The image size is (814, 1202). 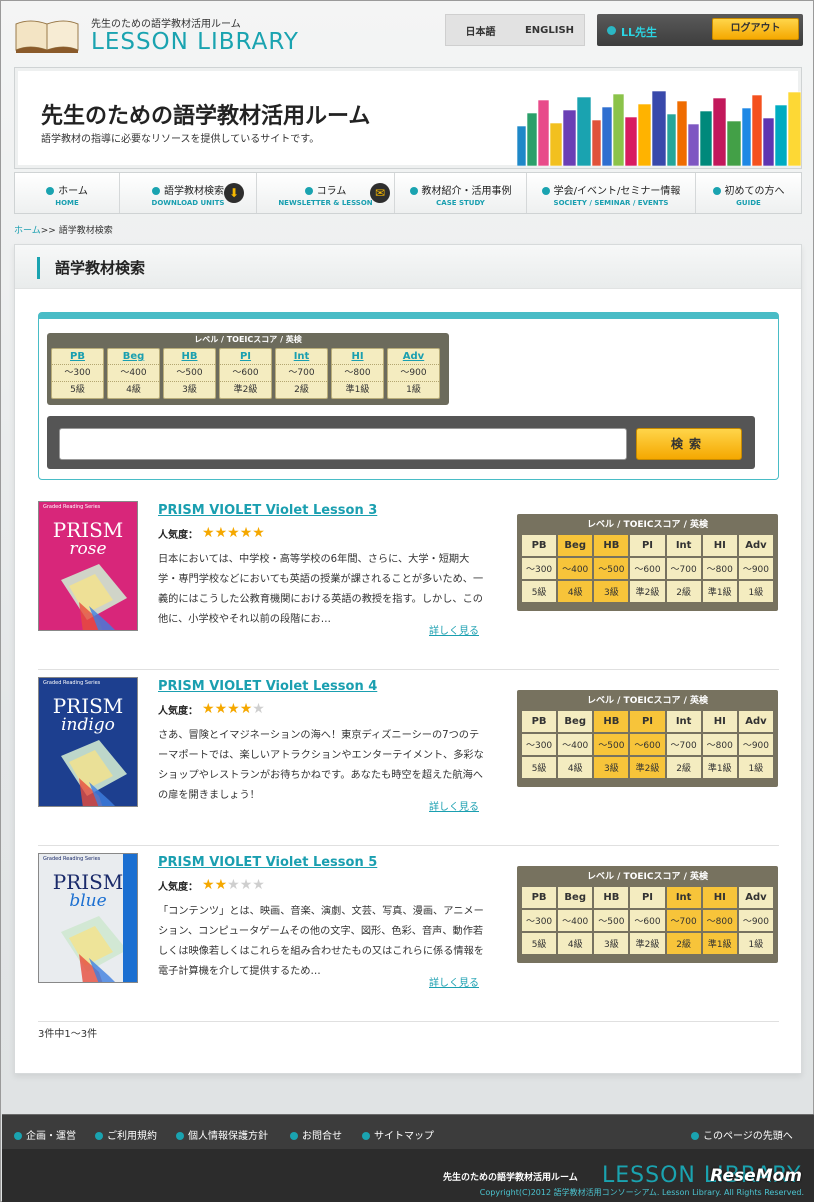 What do you see at coordinates (755, 744) in the screenshot?
I see `score-cell: ～900` at bounding box center [755, 744].